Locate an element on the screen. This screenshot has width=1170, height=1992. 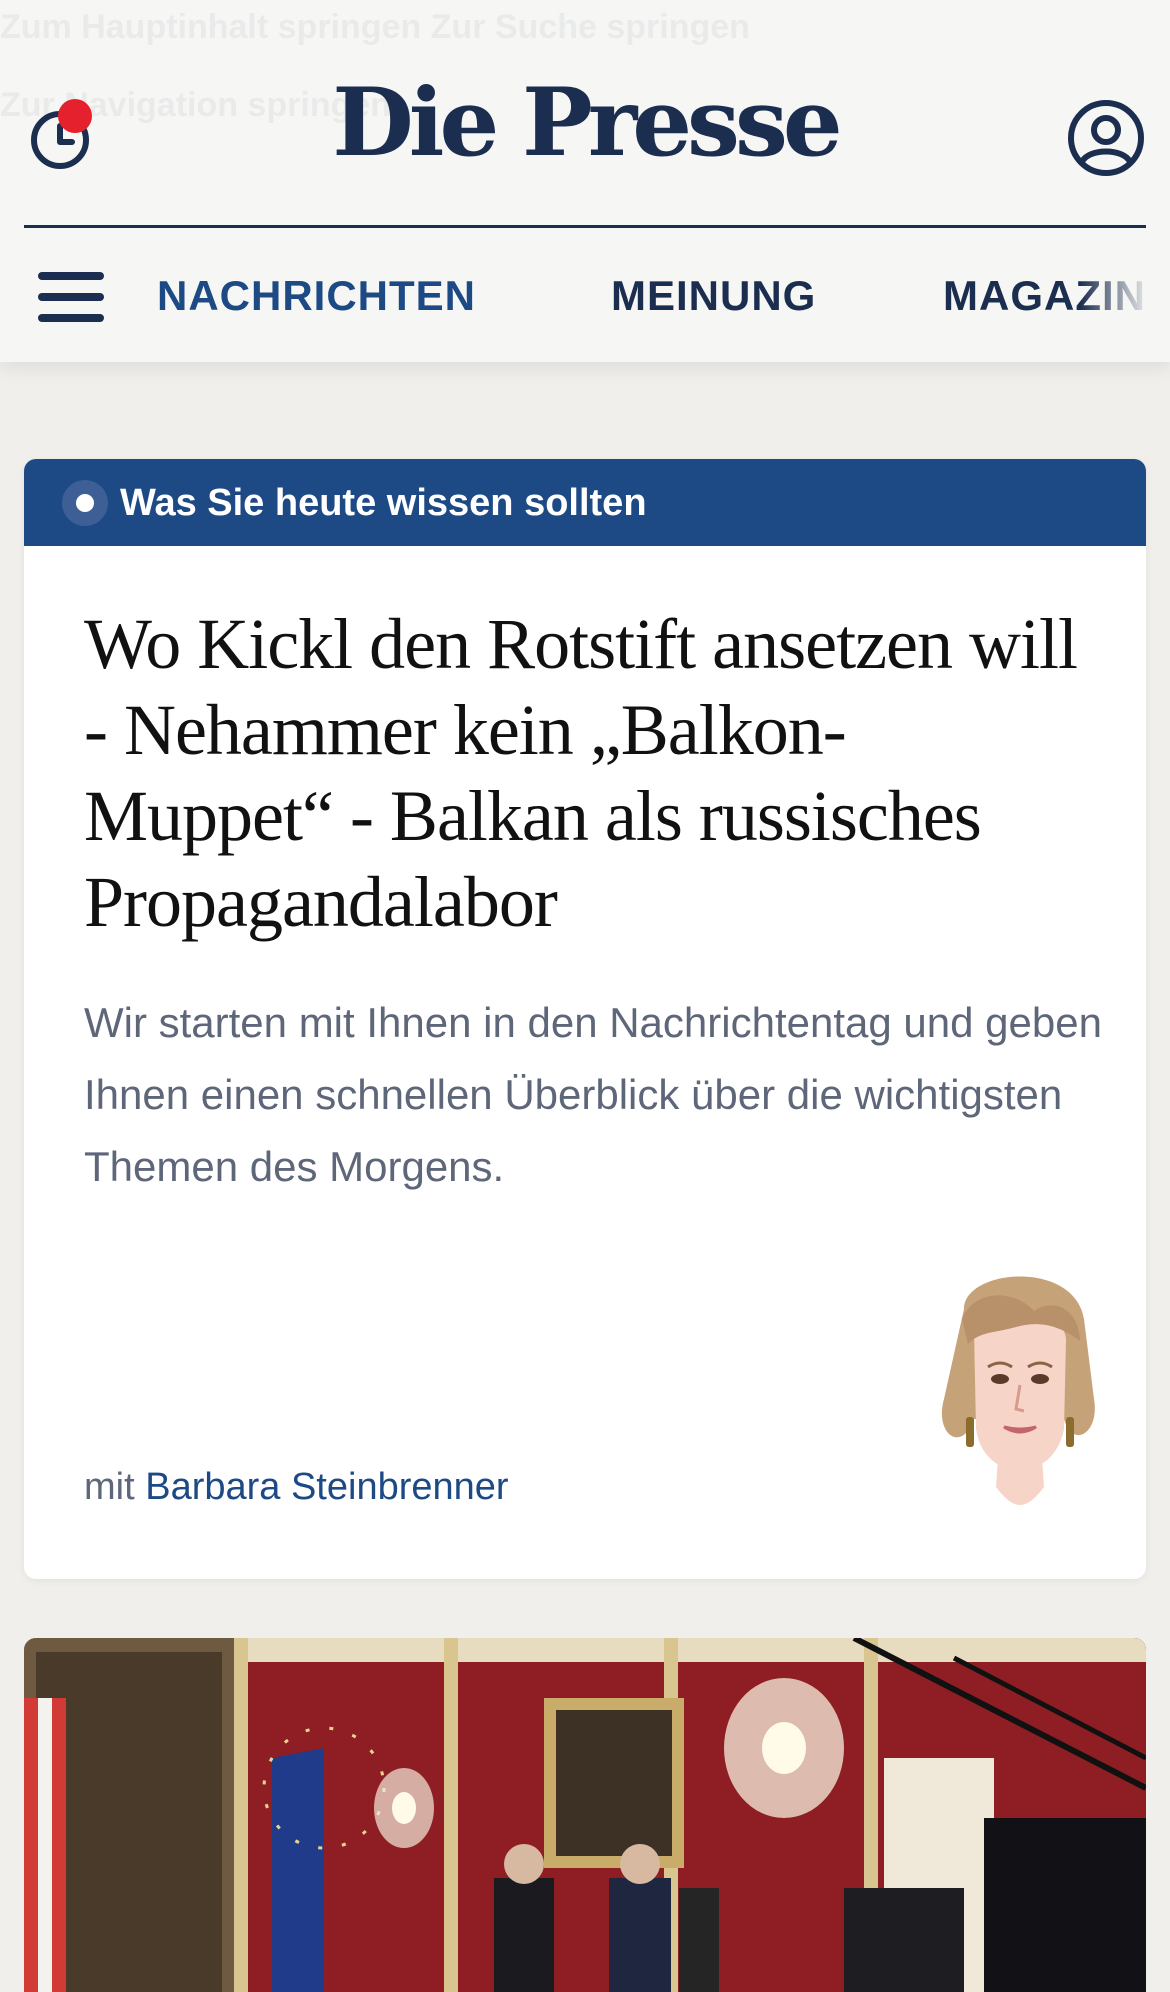
site-logo: Die Presse is located at coordinates (585, 123).